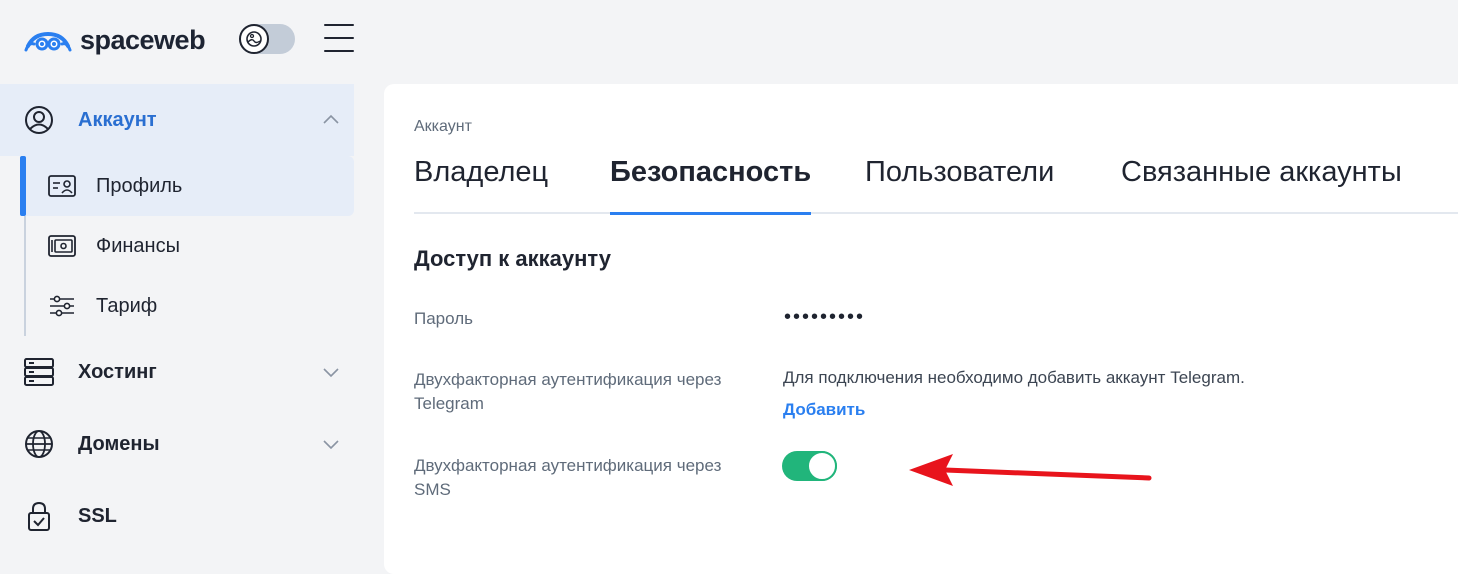 The width and height of the screenshot is (1458, 574). I want to click on sidebar-item-label: Тариф, so click(127, 305).